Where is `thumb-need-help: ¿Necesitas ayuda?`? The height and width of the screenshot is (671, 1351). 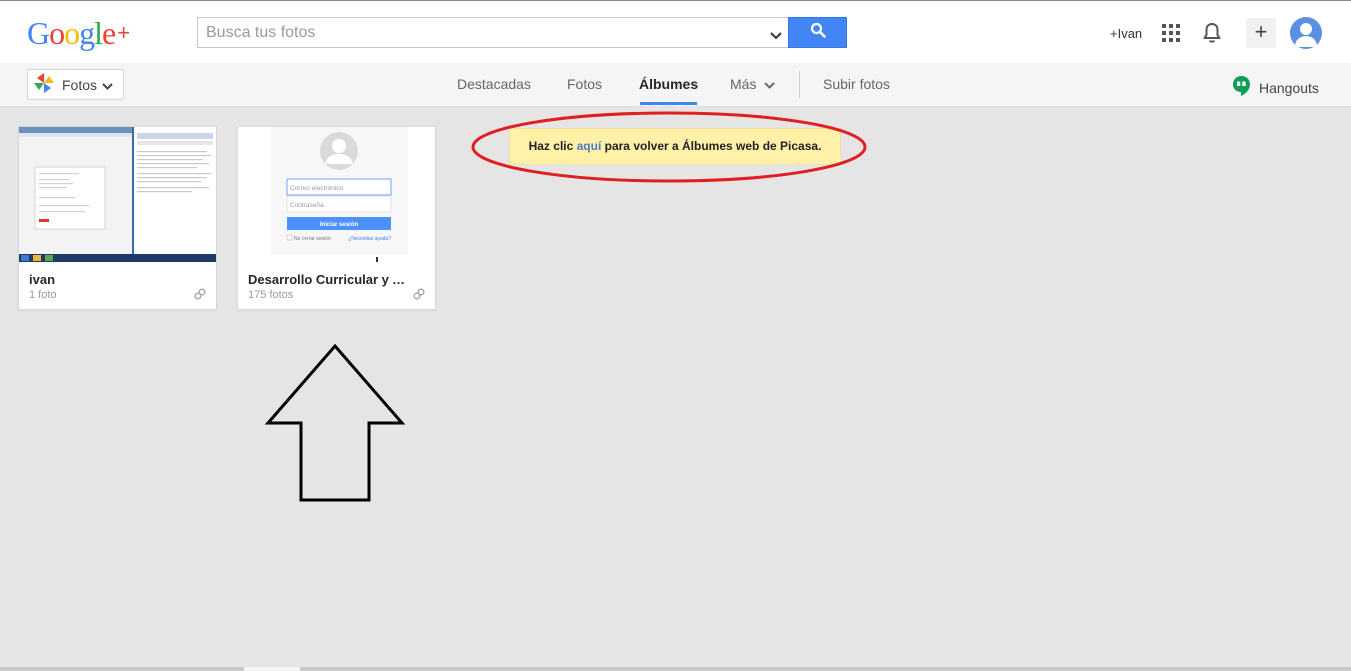 thumb-need-help: ¿Necesitas ayuda? is located at coordinates (369, 239).